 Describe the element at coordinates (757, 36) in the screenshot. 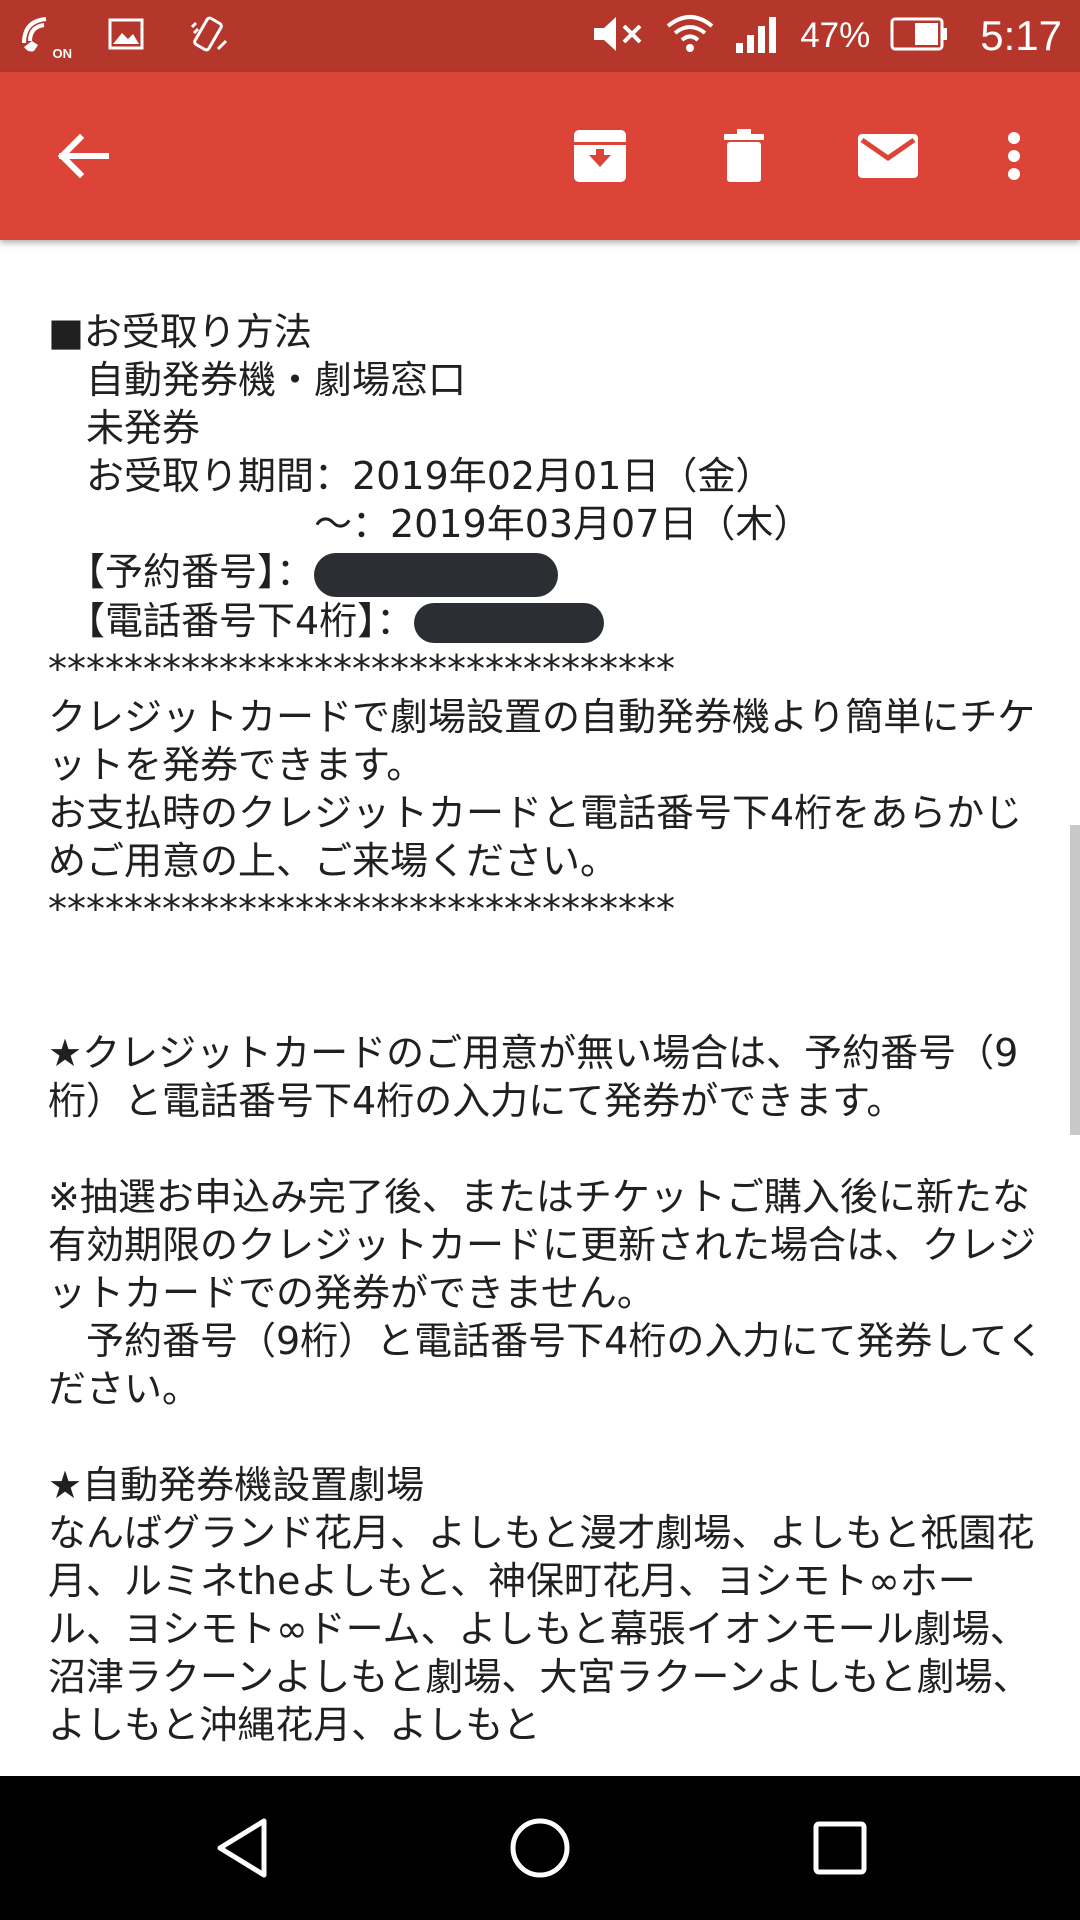

I see `signal-icon` at that location.